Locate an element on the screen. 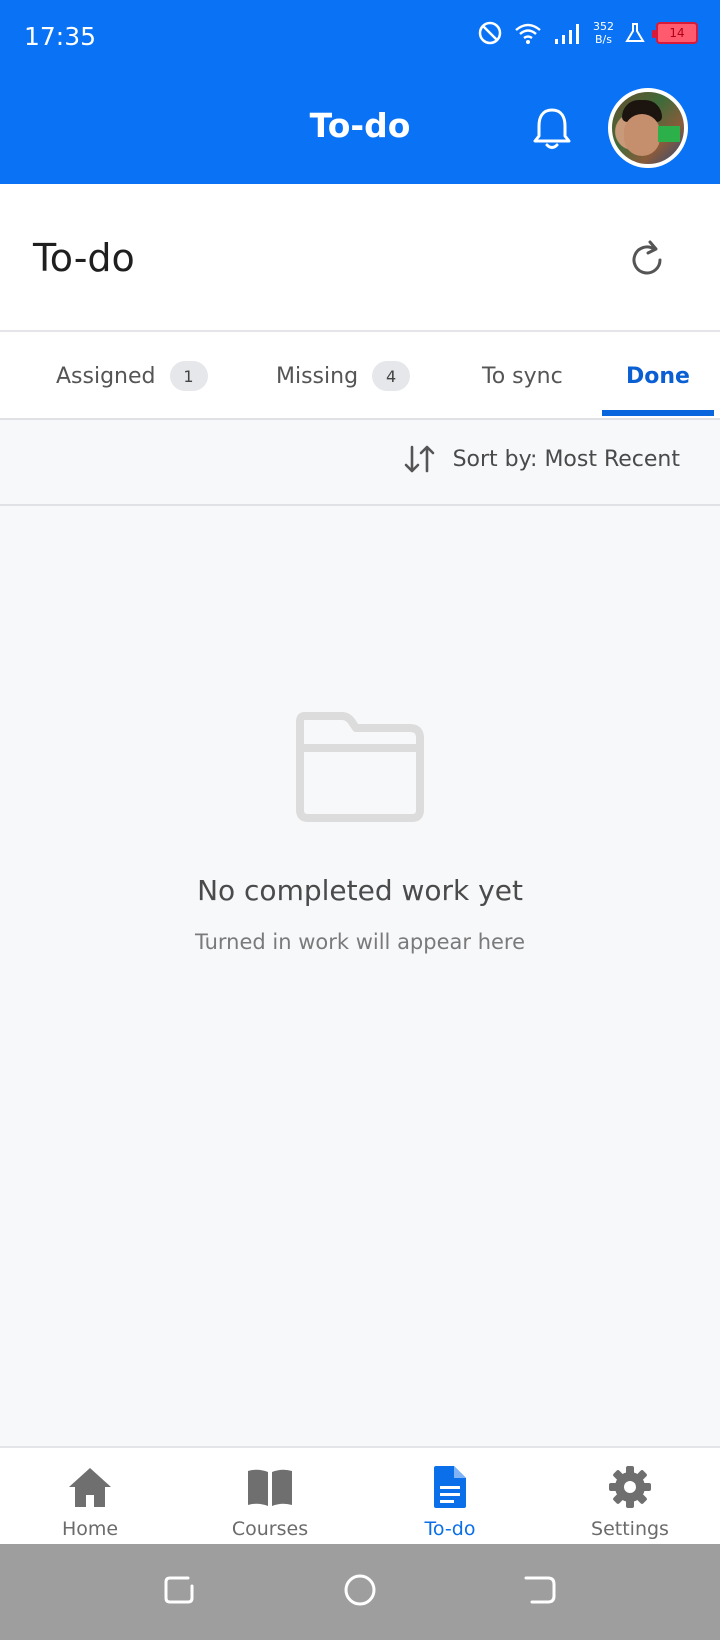 The image size is (720, 1640). count-badge: 1 is located at coordinates (188, 376).